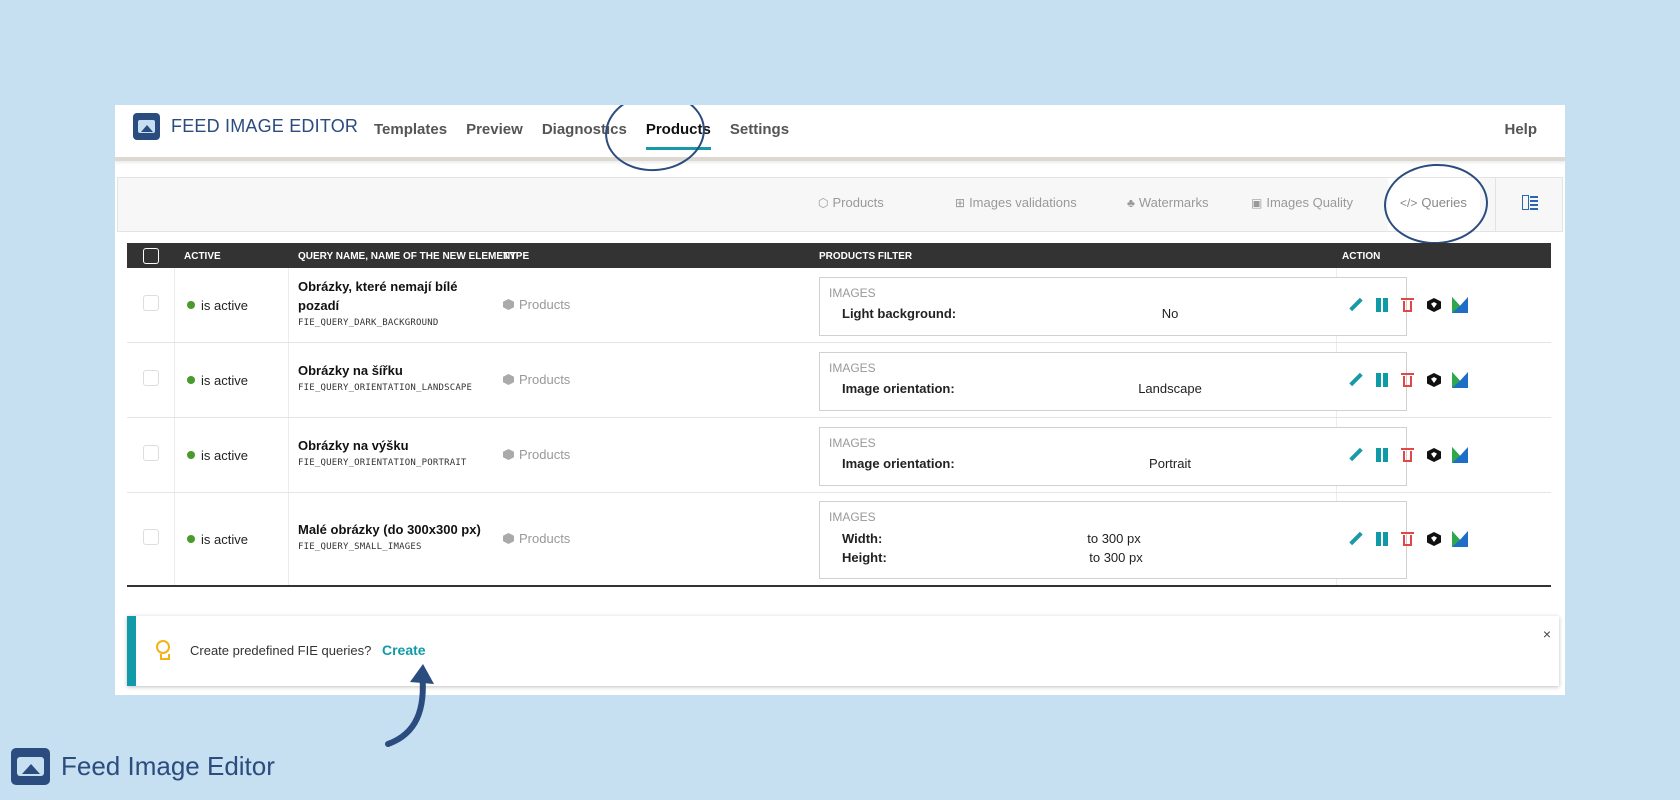  I want to click on nav-templates: Templates, so click(410, 129).